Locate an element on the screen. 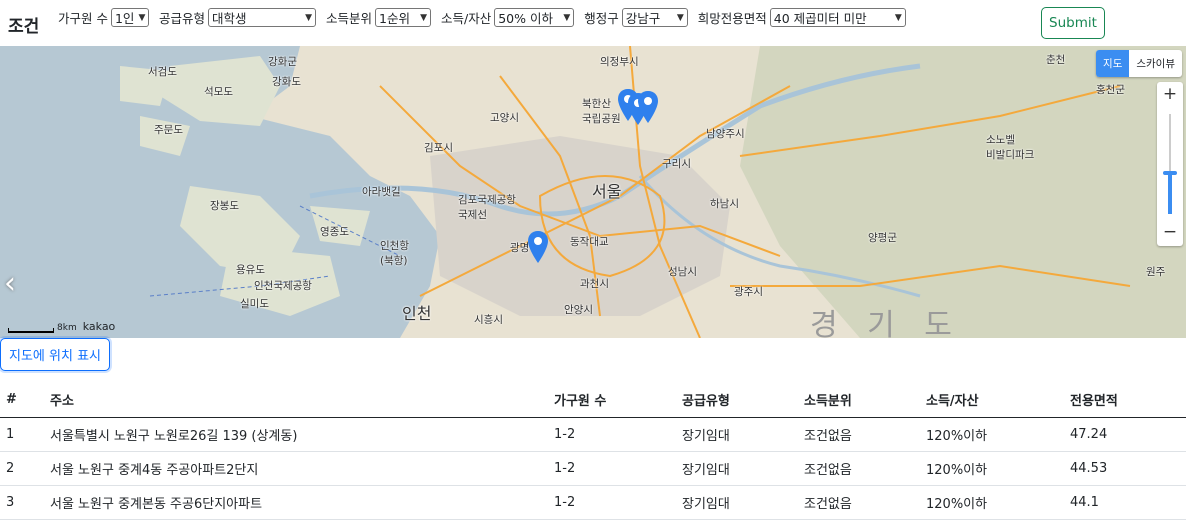 This screenshot has width=1186, height=520. column-header: 공급유형 is located at coordinates (737, 400).